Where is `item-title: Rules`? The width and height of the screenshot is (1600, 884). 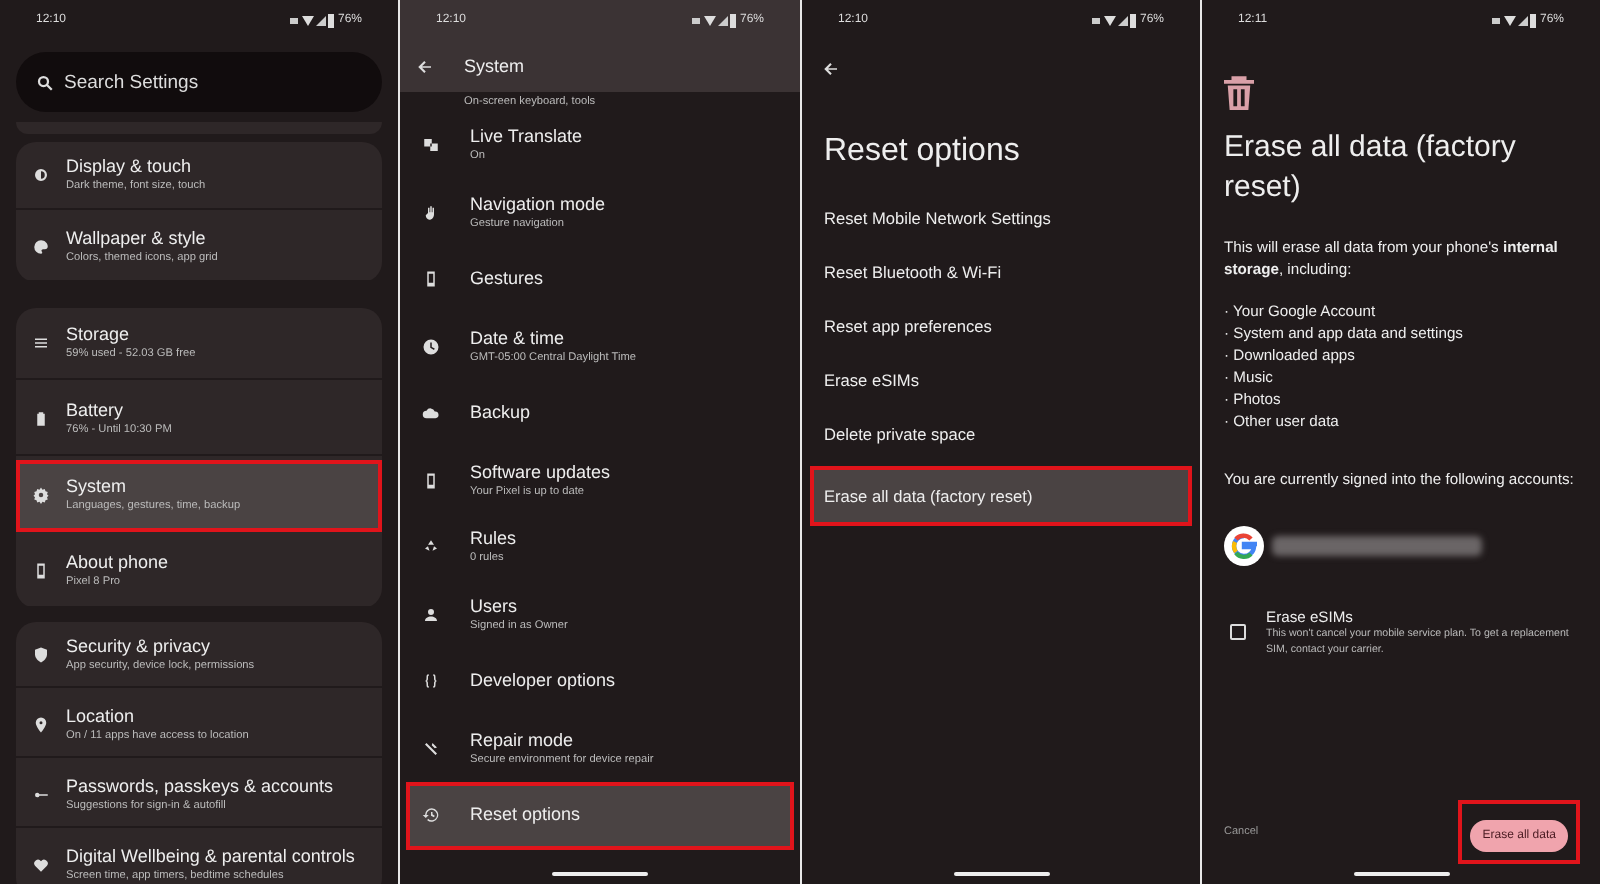 item-title: Rules is located at coordinates (493, 539).